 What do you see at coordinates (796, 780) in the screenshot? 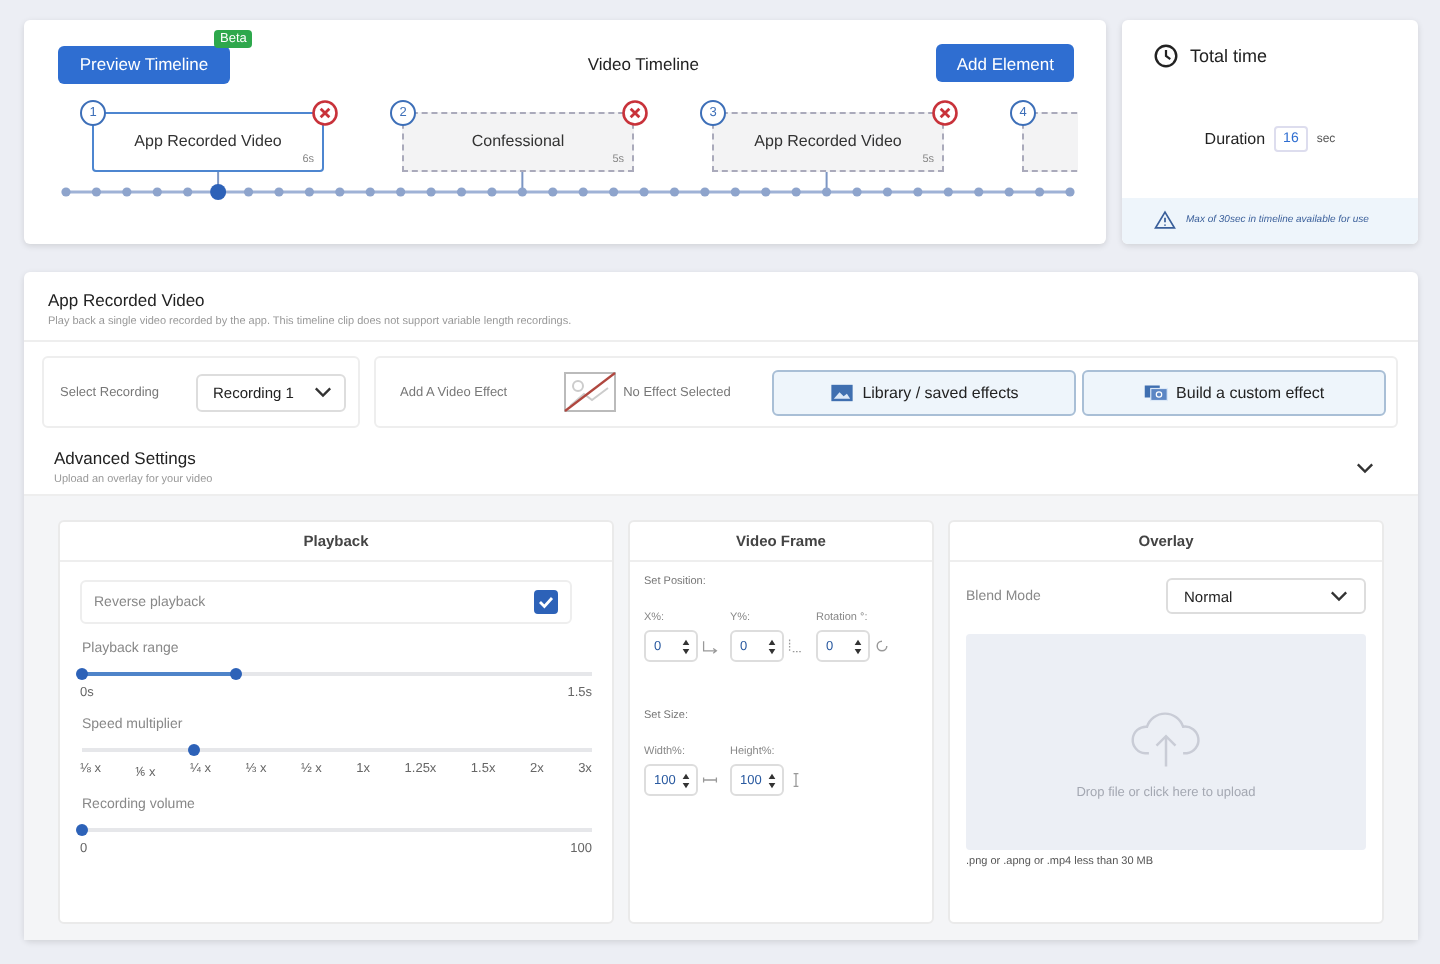
I see `height-icon` at bounding box center [796, 780].